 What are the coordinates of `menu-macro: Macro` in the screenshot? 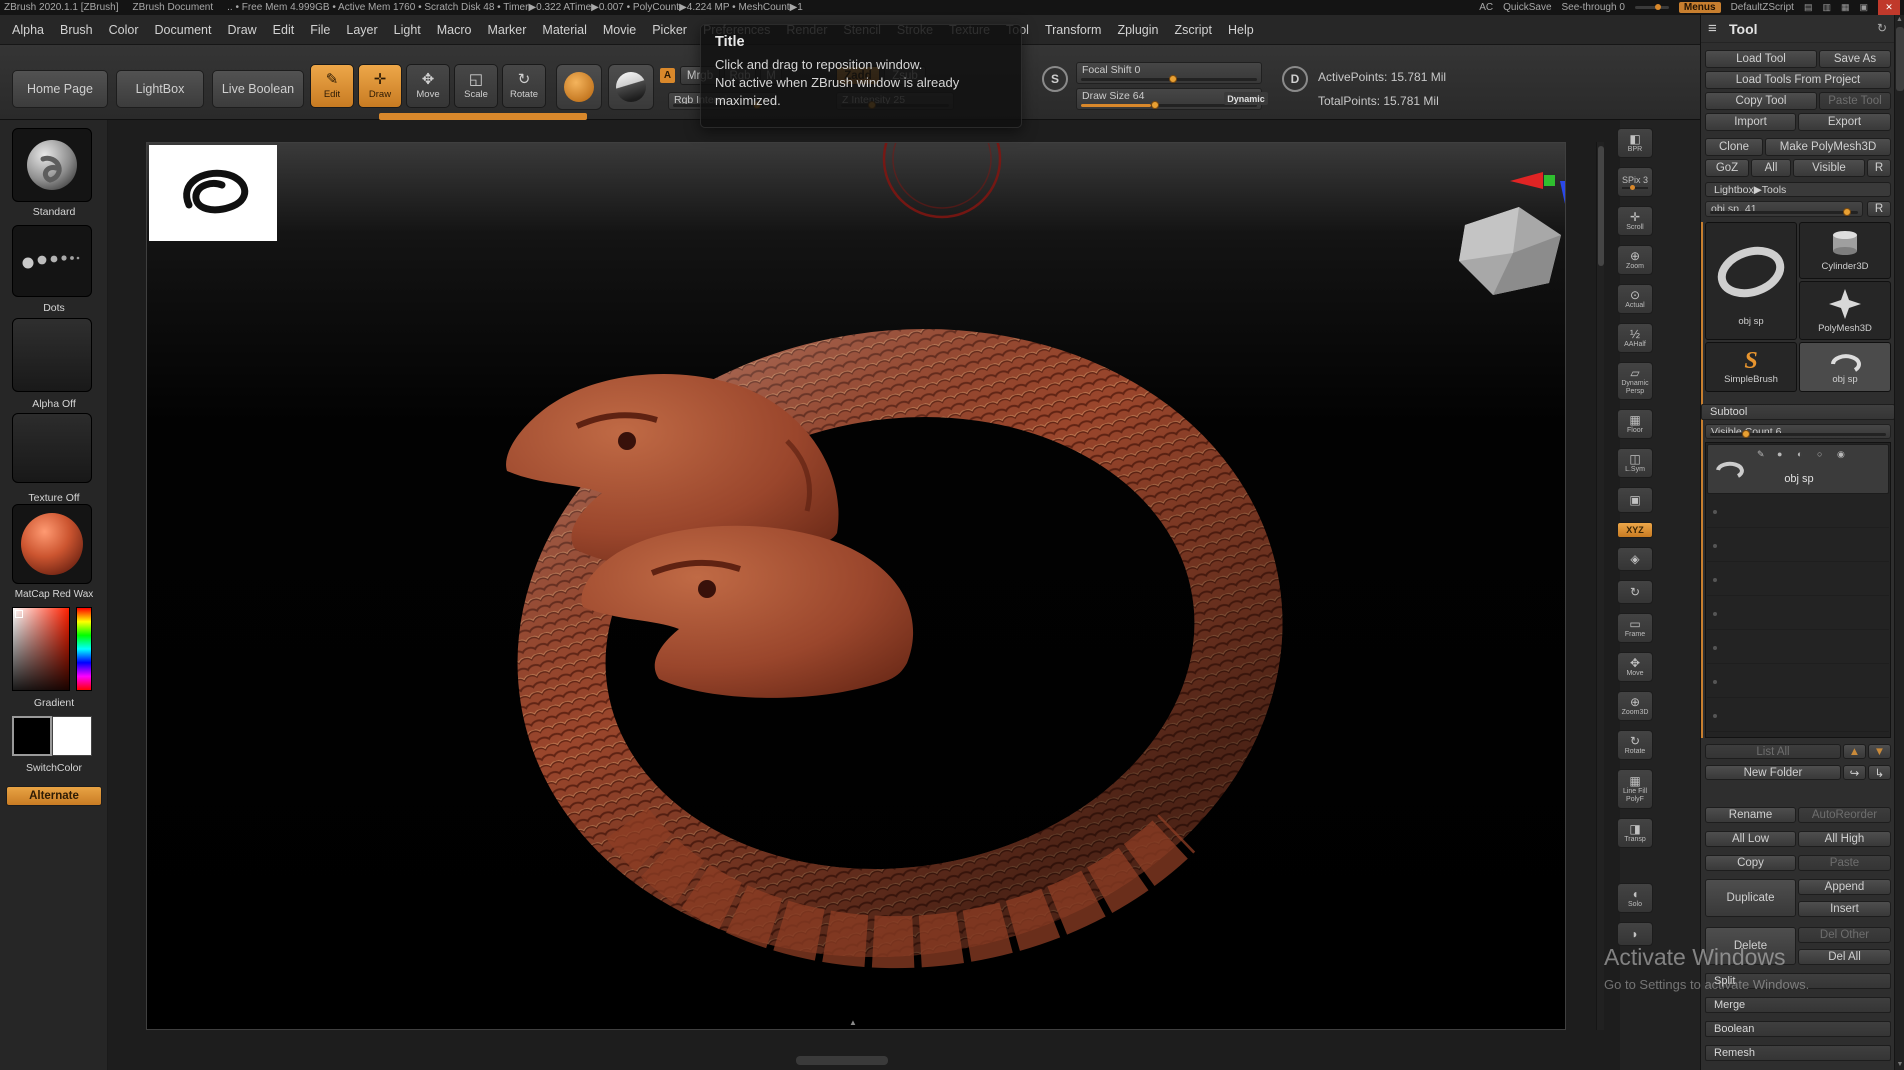 It's located at (454, 30).